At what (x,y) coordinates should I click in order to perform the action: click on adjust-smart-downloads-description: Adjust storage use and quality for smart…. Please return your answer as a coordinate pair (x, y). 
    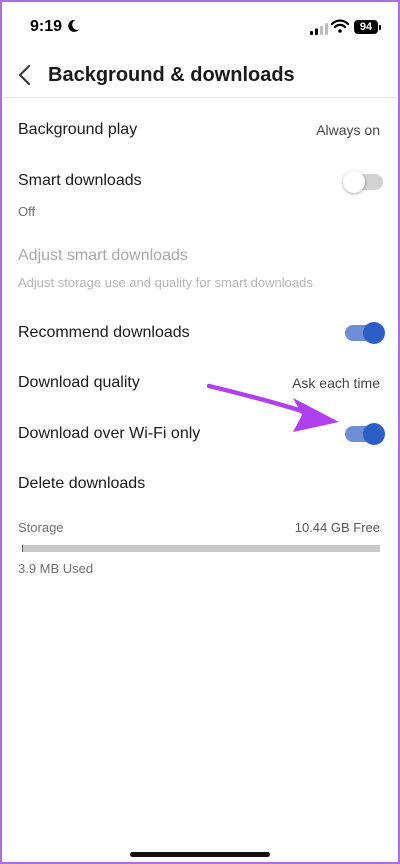
    Looking at the image, I should click on (165, 282).